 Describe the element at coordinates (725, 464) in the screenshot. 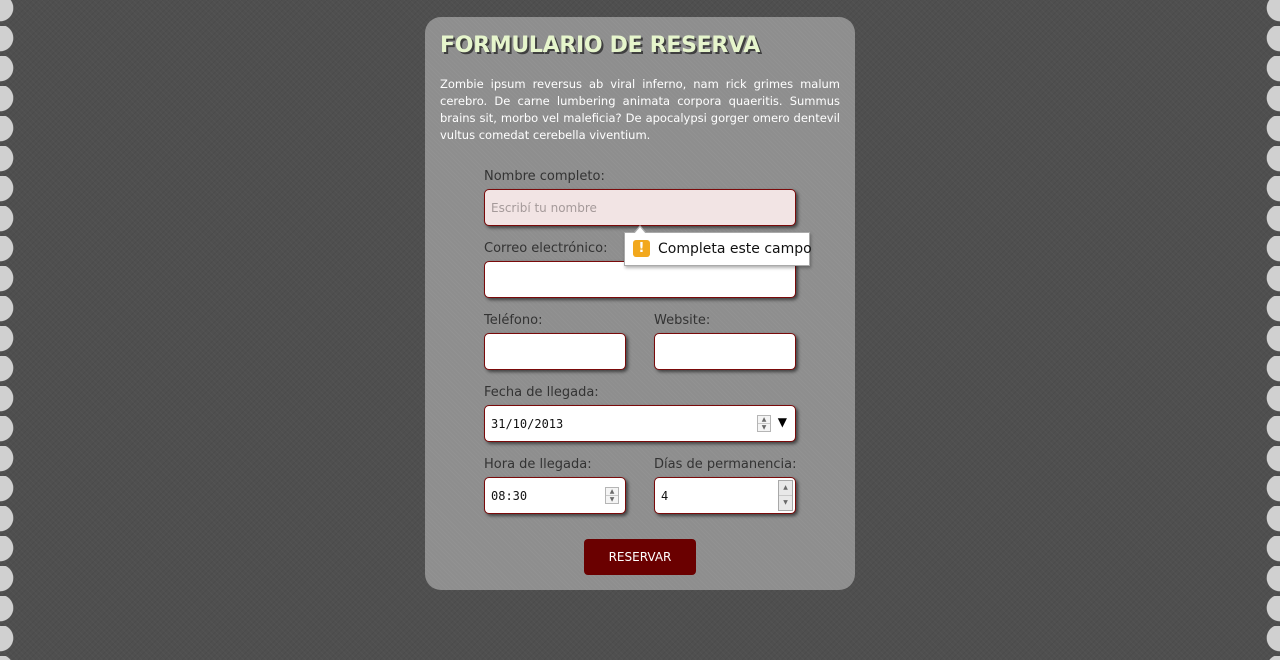

I see `days-label: Días de permanencia:` at that location.